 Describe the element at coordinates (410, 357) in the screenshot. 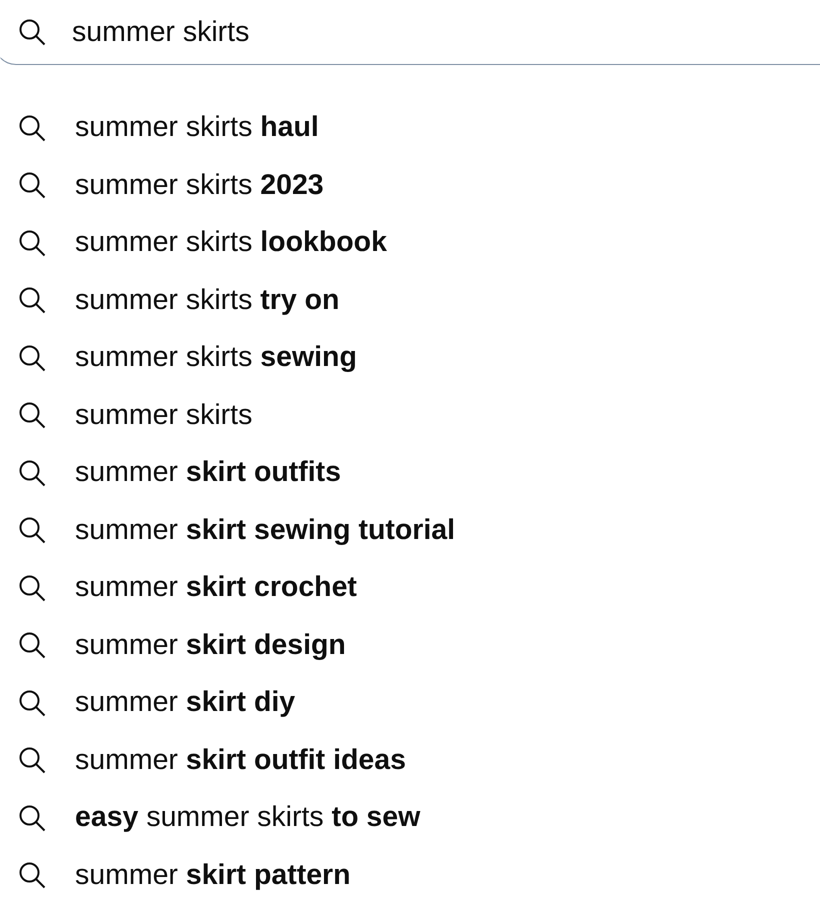

I see `suggestion-item: summer skirts sewing` at that location.